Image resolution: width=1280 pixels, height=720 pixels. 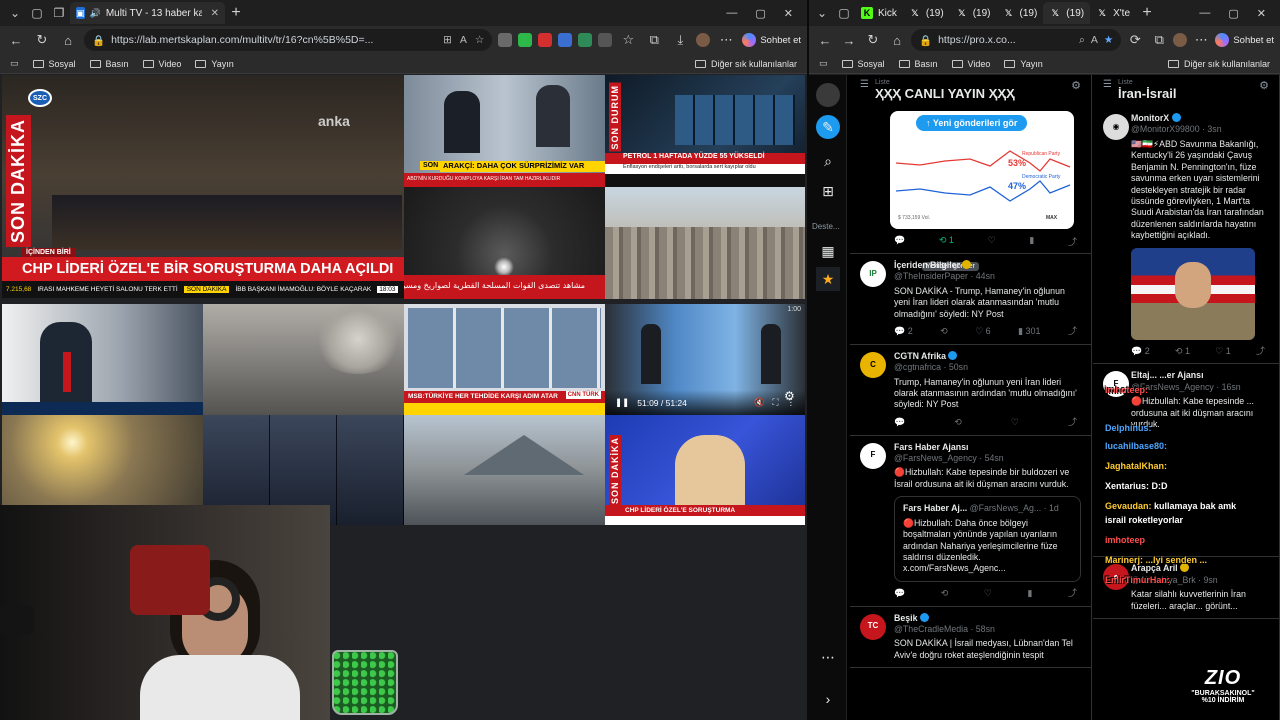 I want to click on account-avatar, so click(x=828, y=95).